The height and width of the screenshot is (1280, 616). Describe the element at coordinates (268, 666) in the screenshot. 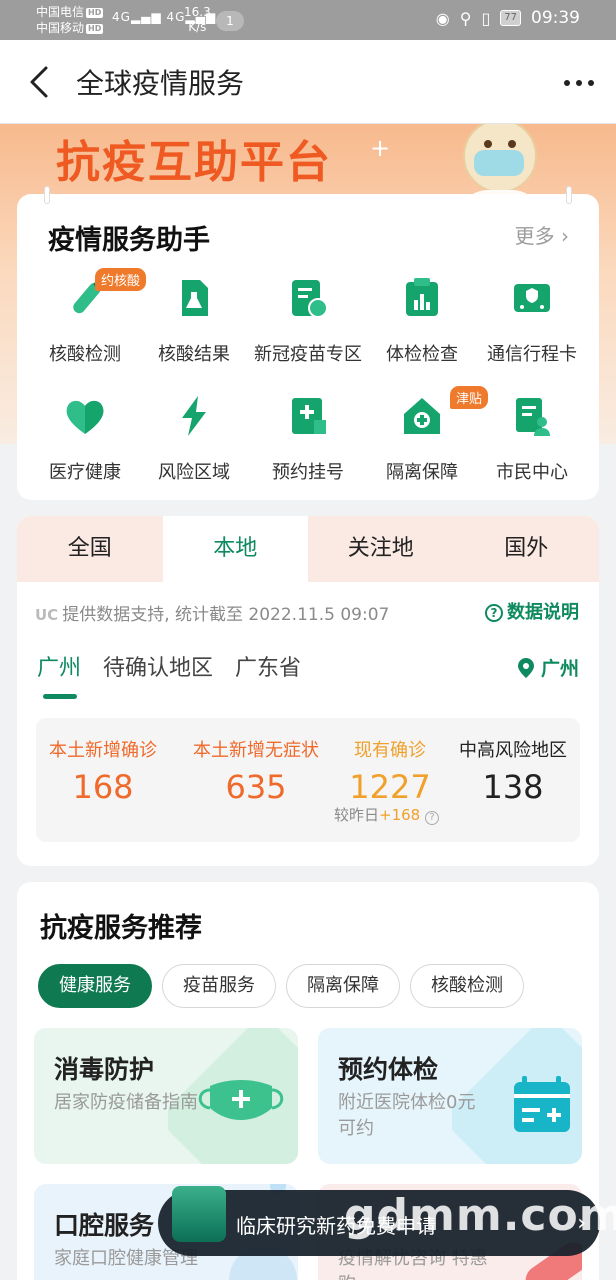

I see `region-tab-province: 广东省` at that location.